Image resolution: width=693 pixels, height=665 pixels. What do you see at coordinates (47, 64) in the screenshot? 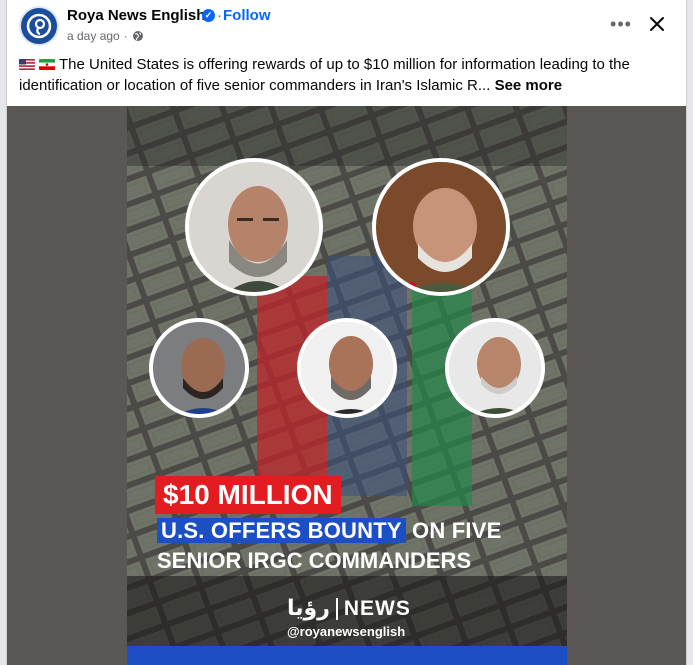
I see `iran-flag-icon` at bounding box center [47, 64].